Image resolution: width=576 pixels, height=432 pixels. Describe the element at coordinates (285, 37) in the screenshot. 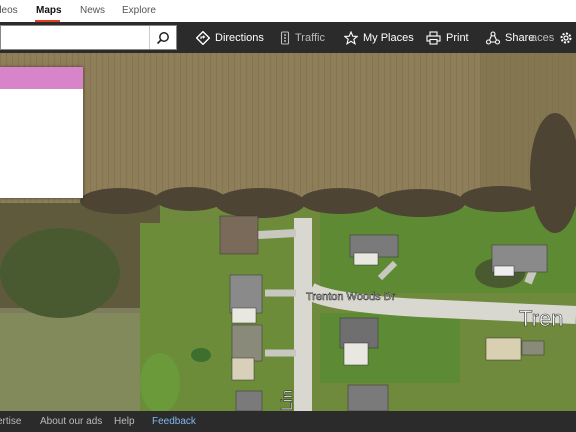

I see `traffic-light-icon` at that location.